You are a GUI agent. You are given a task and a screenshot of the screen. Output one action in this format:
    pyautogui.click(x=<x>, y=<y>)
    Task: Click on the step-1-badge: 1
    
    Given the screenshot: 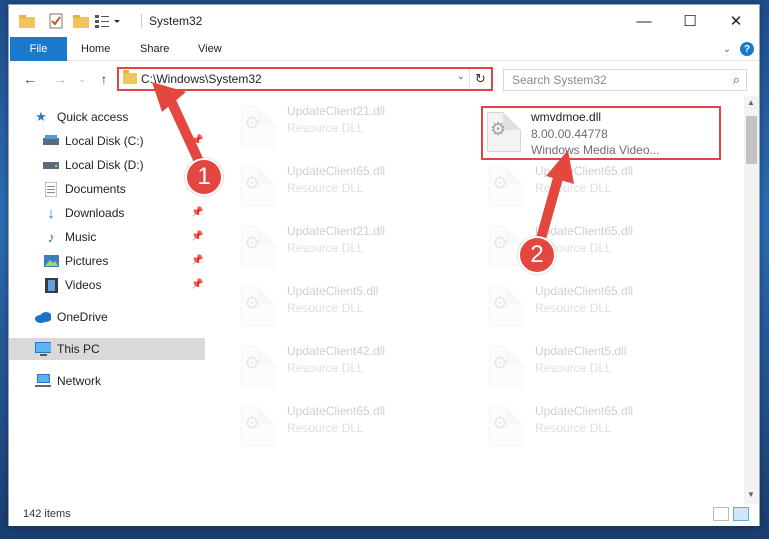 What is the action you would take?
    pyautogui.click(x=204, y=177)
    